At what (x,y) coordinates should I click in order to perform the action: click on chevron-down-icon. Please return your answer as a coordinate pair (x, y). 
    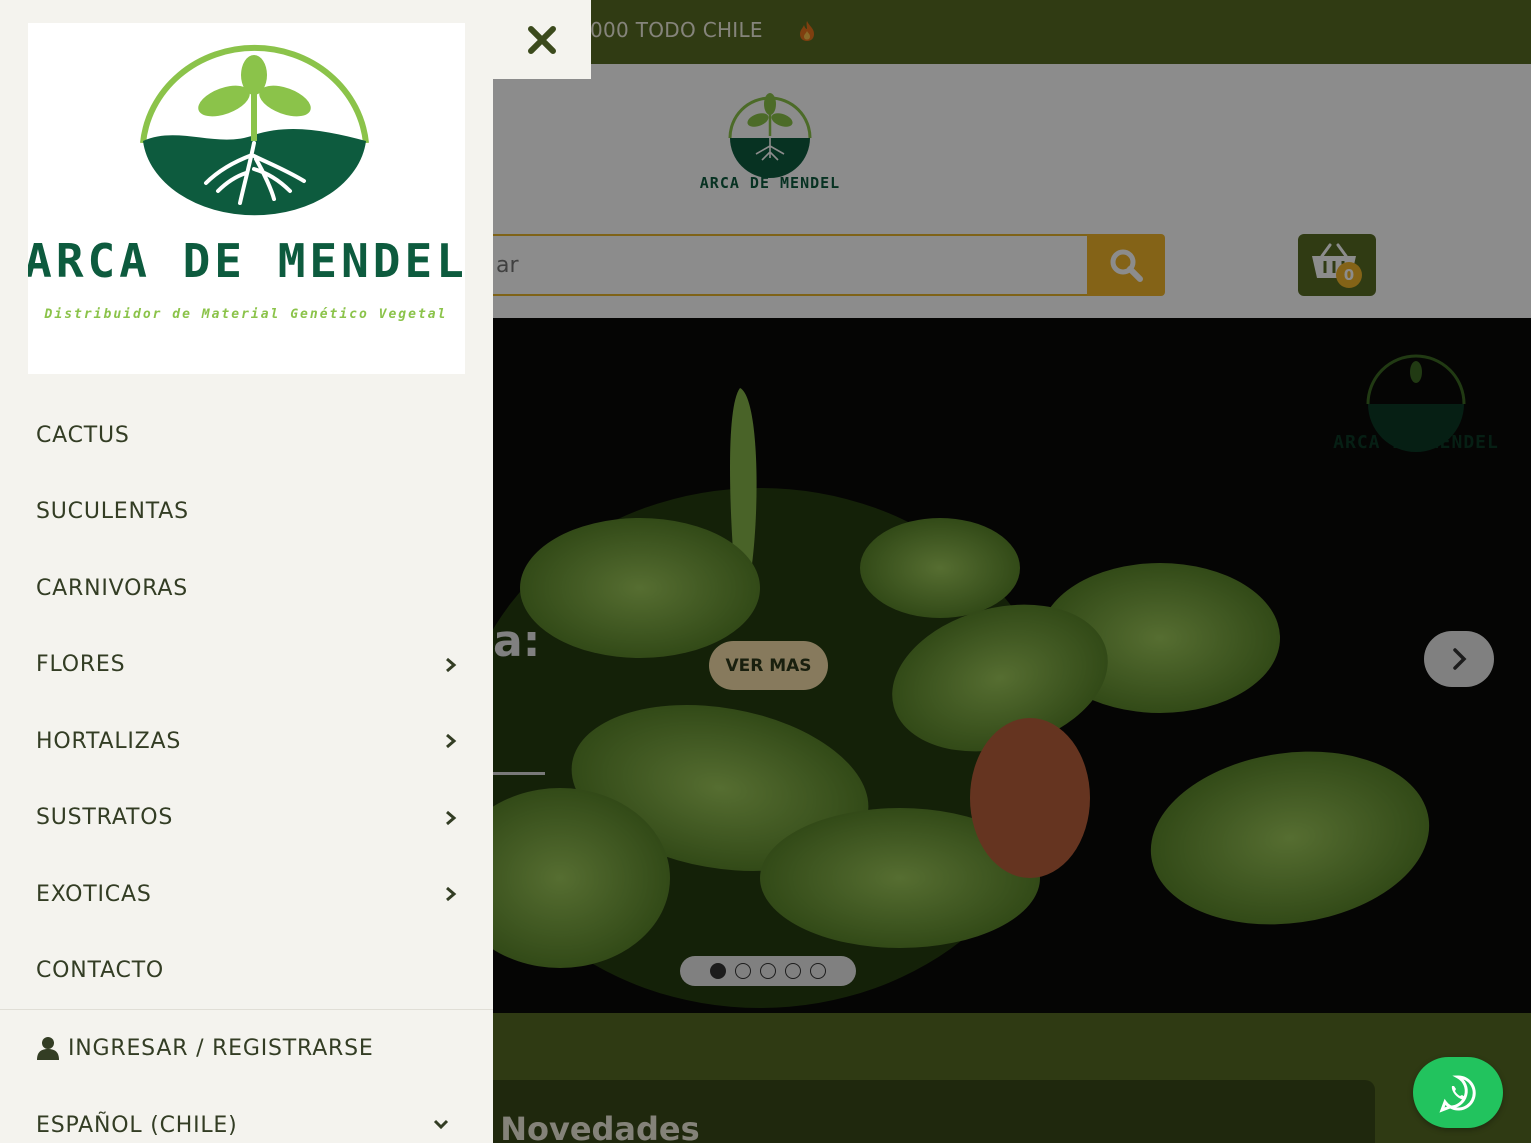
    Looking at the image, I should click on (441, 1124).